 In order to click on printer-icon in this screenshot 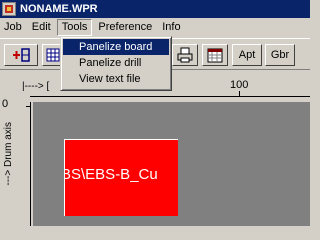, I will do `click(185, 55)`.